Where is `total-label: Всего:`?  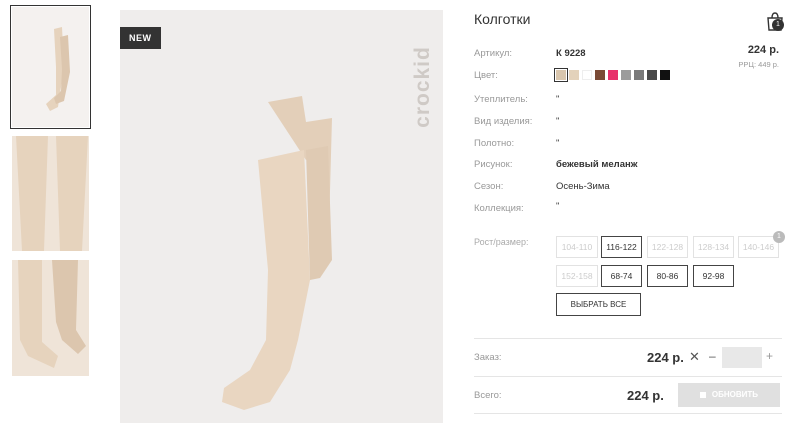 total-label: Всего: is located at coordinates (488, 395).